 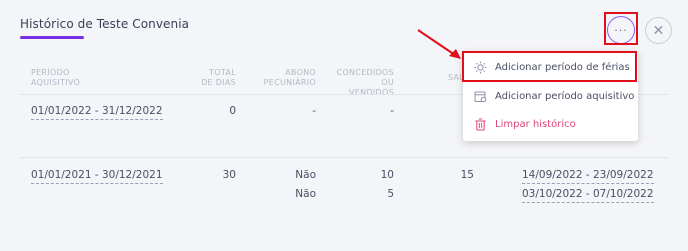 I want to click on row2-ferias-2-link: 03/10/2022 - 07/10/2022, so click(x=588, y=195).